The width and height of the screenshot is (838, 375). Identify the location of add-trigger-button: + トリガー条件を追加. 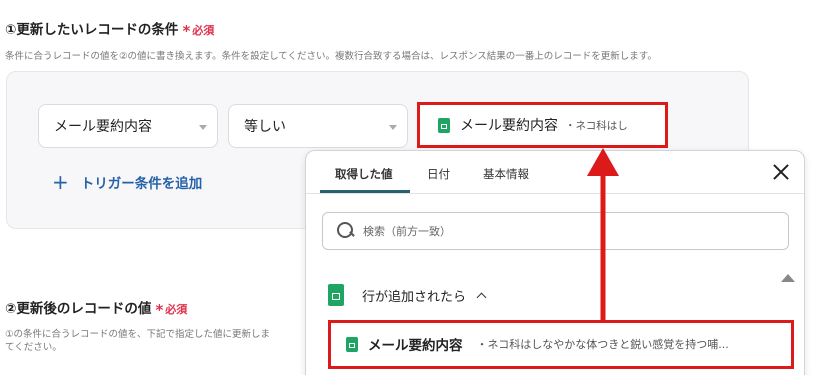
(127, 182).